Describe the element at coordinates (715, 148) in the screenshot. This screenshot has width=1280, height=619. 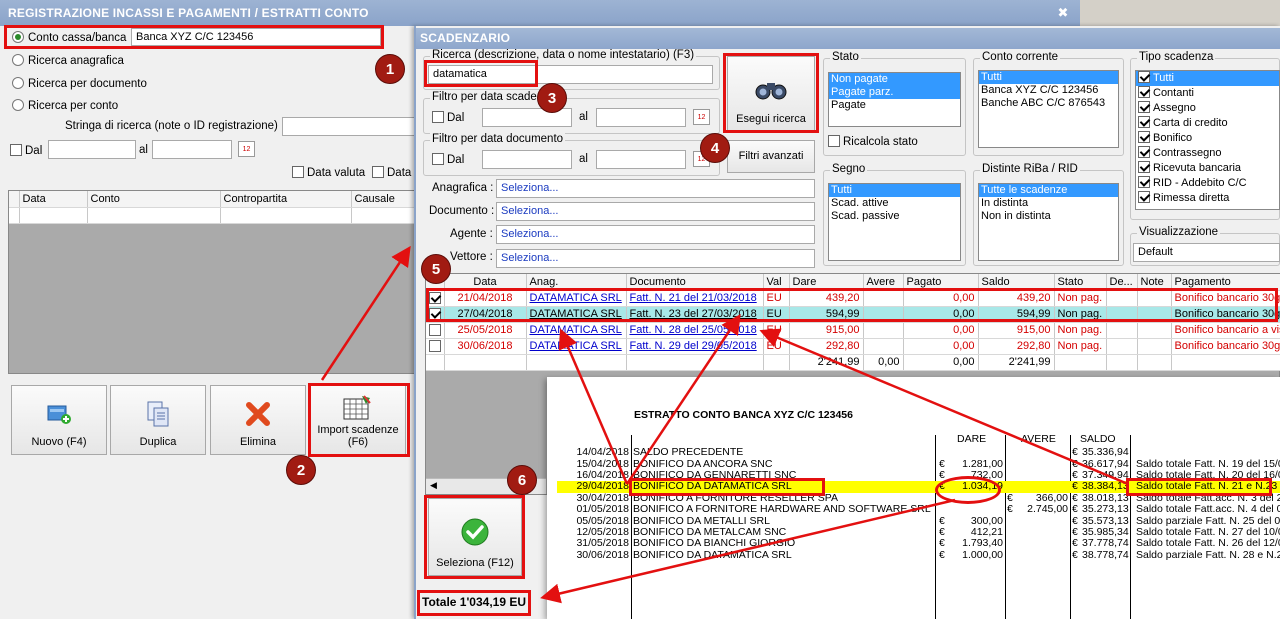
I see `callout-badge: 4` at that location.